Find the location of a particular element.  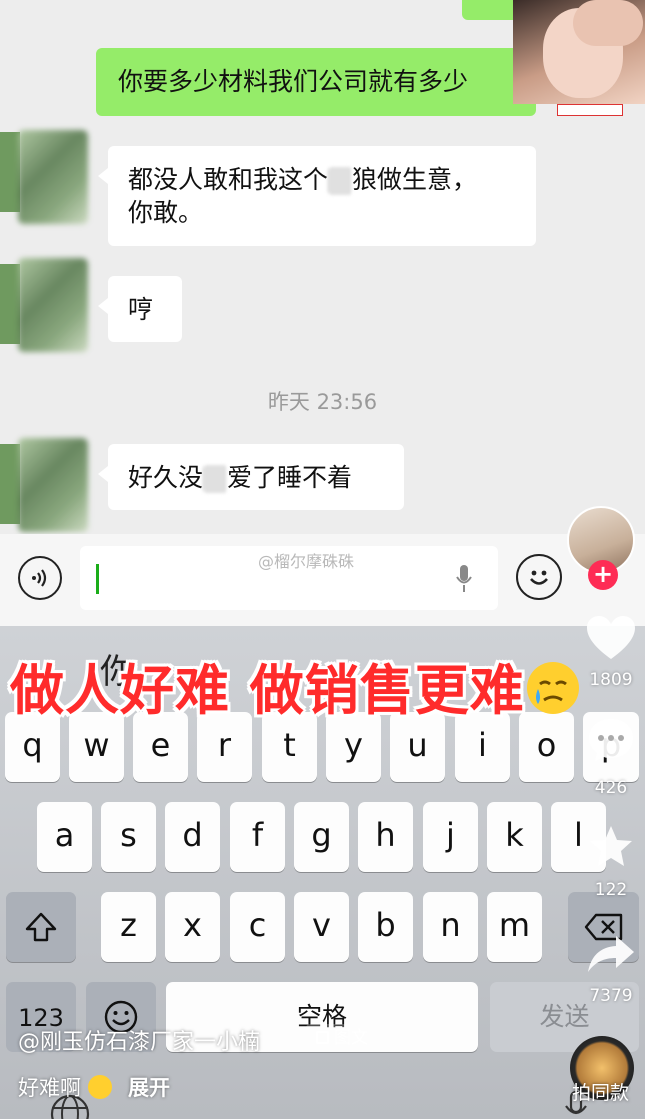

message-text-part: 狼做生意， is located at coordinates (415, 179).